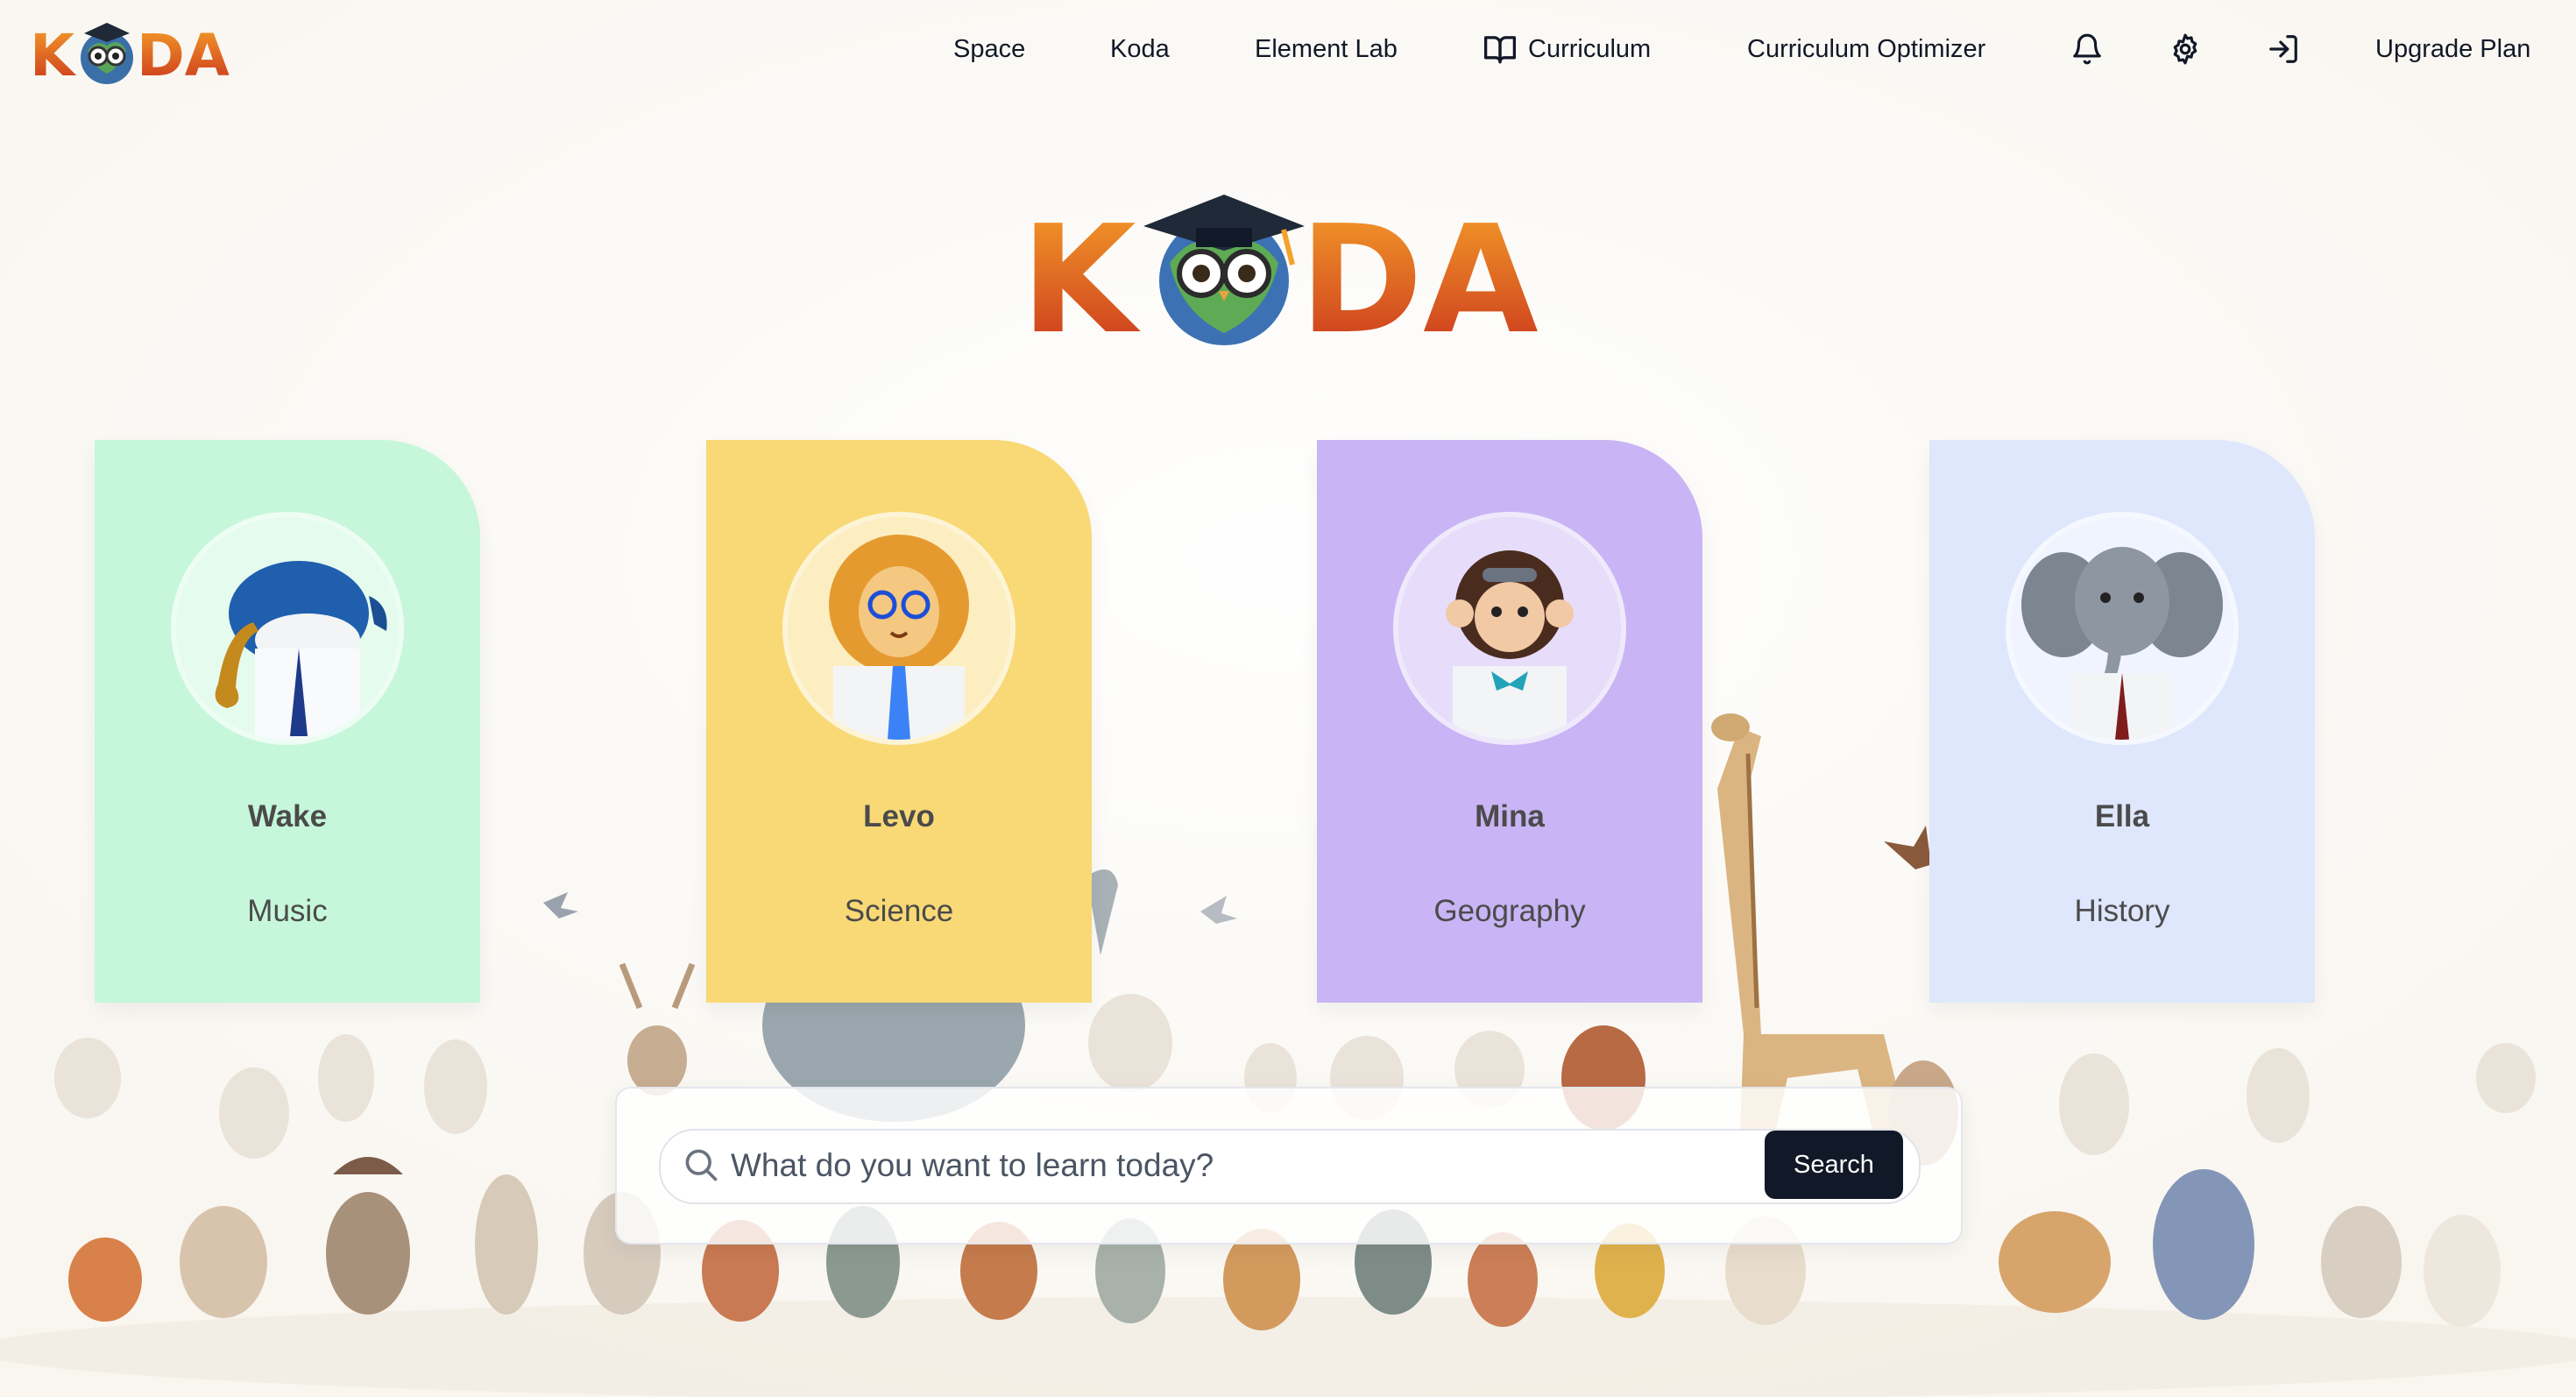 The image size is (2576, 1397). What do you see at coordinates (2122, 629) in the screenshot?
I see `elephant-professor-avatar` at bounding box center [2122, 629].